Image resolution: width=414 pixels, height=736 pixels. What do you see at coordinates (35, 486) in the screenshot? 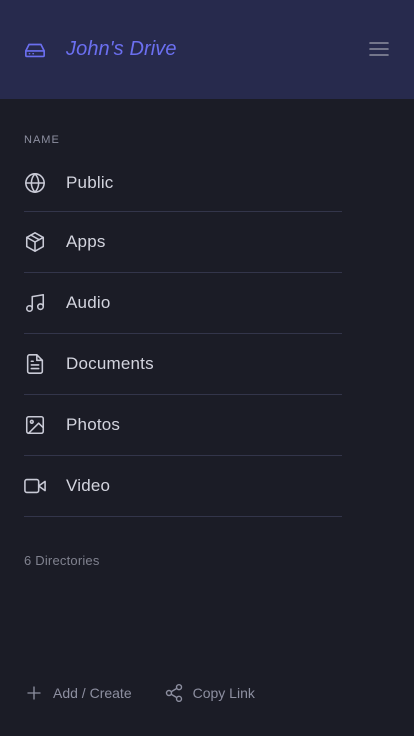
I see `video-icon` at bounding box center [35, 486].